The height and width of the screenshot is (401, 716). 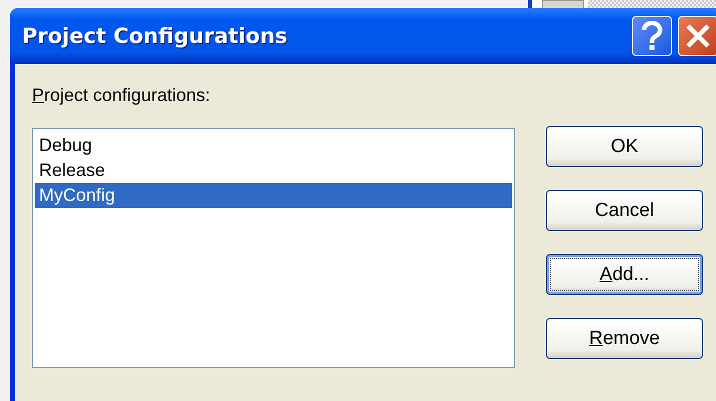 I want to click on list-item: Release, so click(x=273, y=170).